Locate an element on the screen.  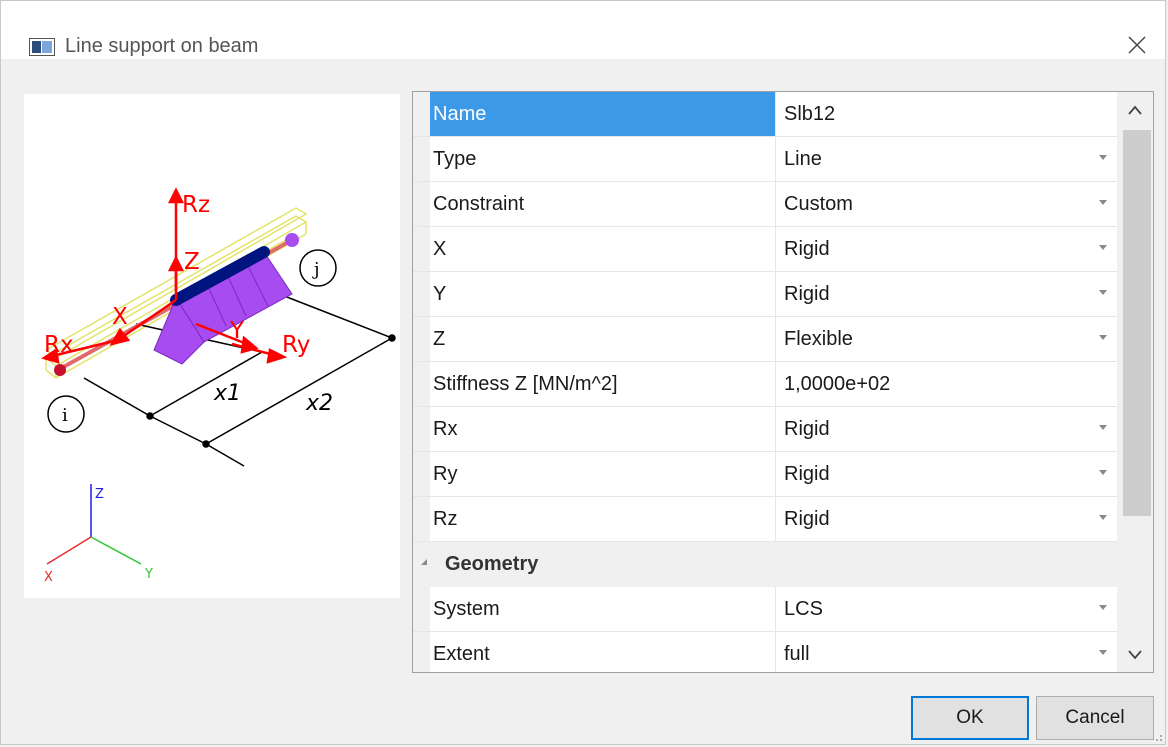
property-name: Z is located at coordinates (603, 339).